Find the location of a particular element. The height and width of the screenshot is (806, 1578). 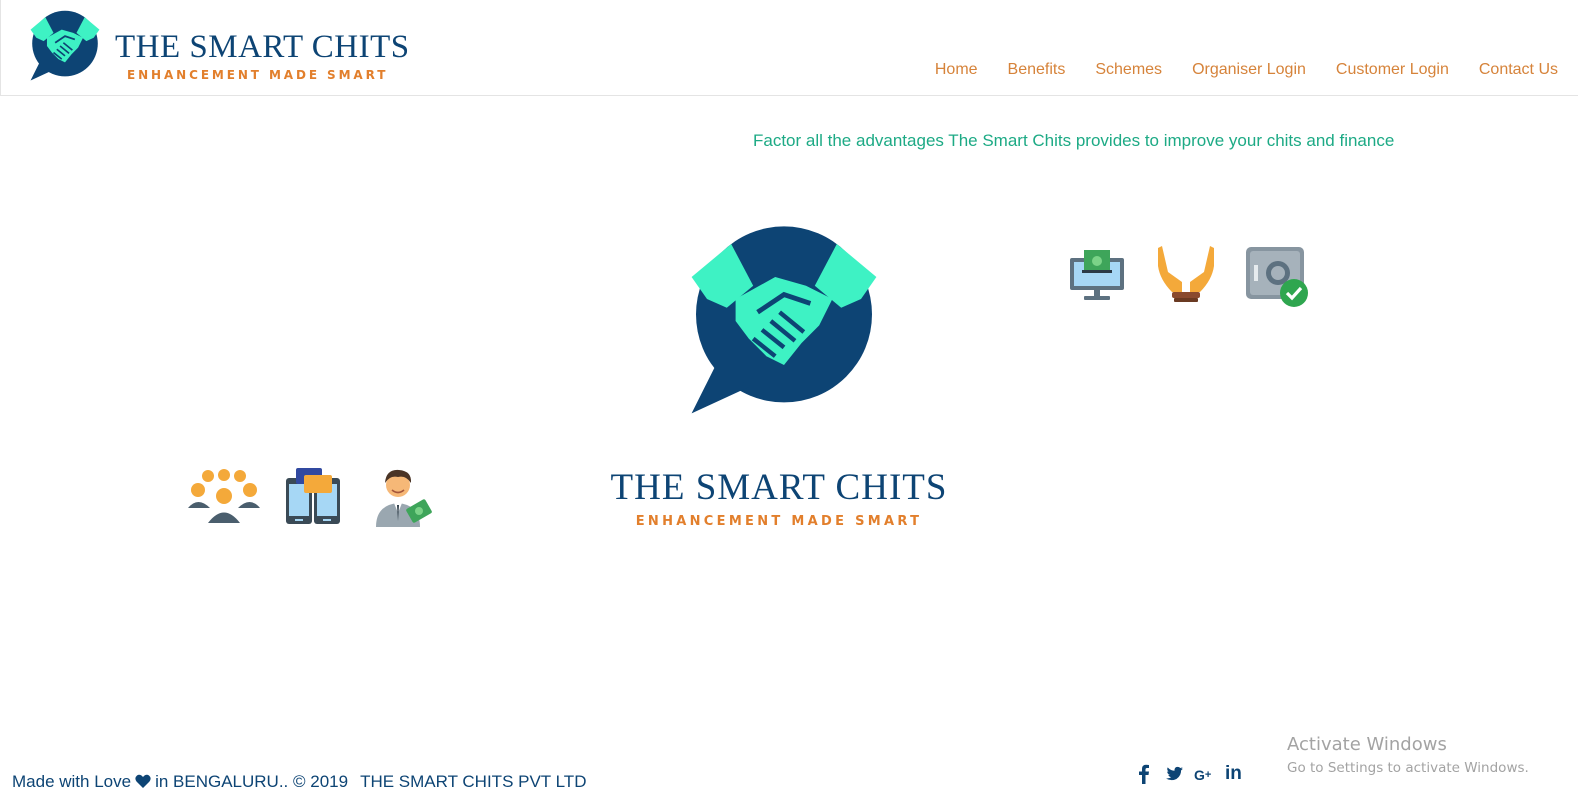

handshake-hero-icon is located at coordinates (784, 321).